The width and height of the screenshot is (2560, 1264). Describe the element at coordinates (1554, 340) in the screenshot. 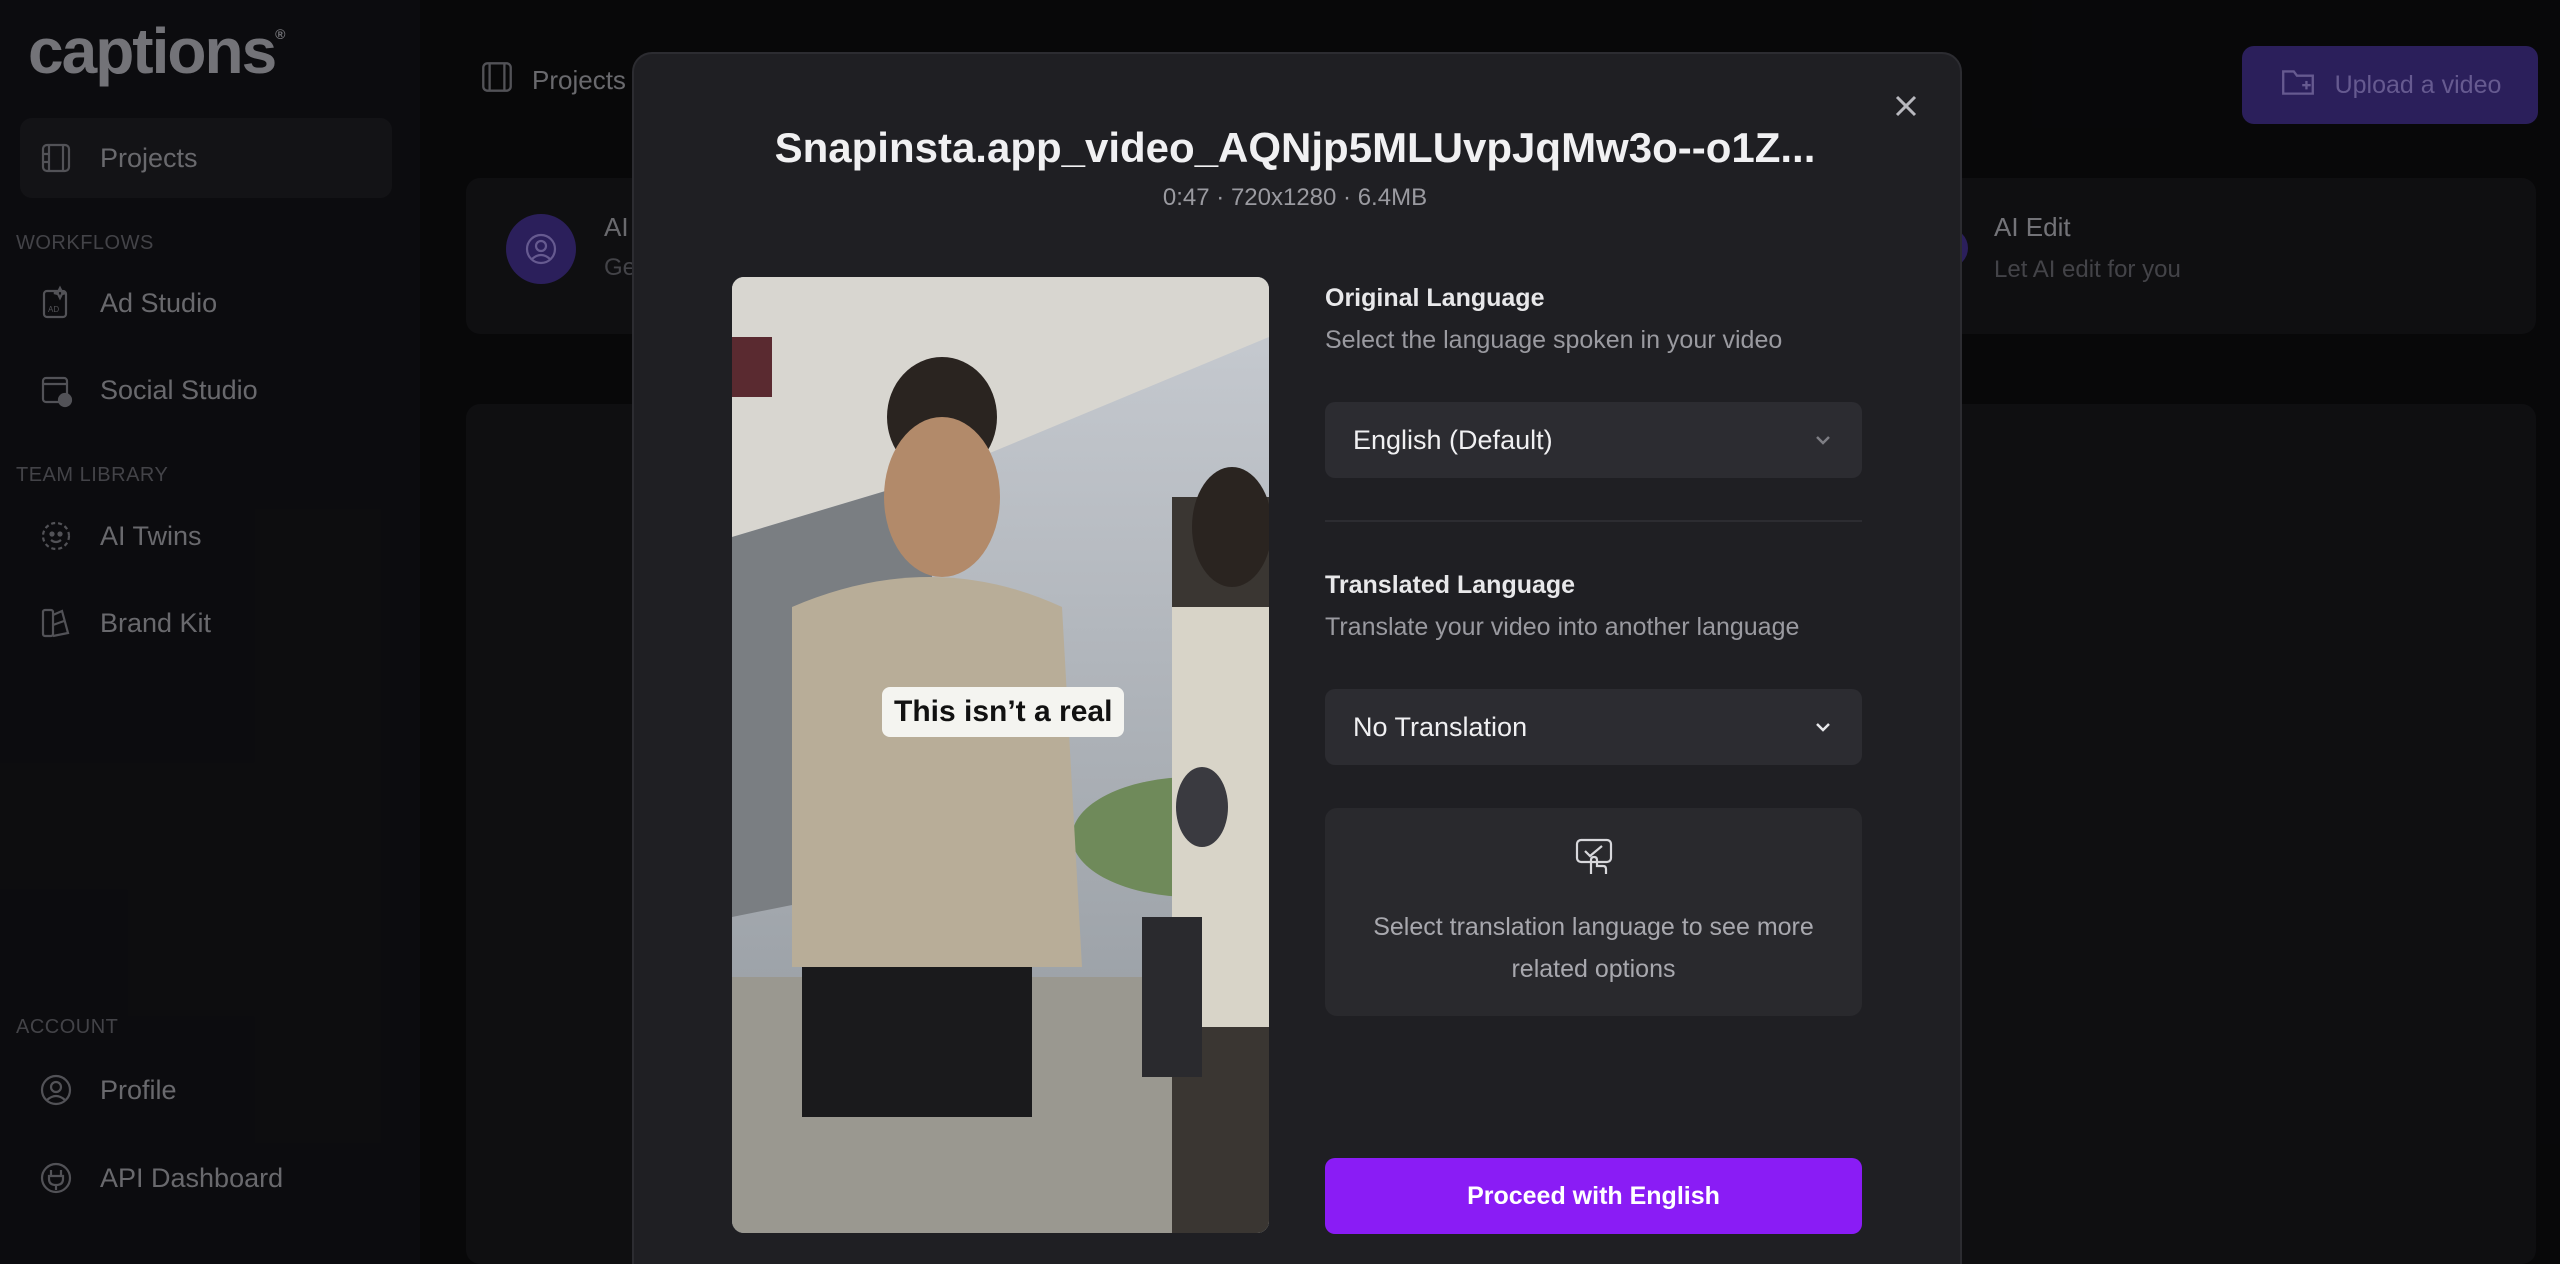

I see `original-language-subtitle: Select the language spoken in your video` at that location.